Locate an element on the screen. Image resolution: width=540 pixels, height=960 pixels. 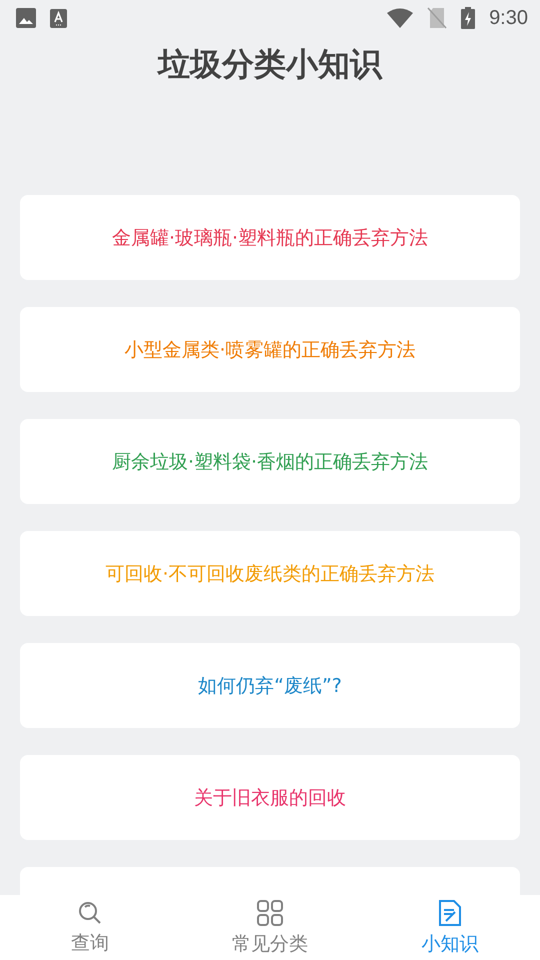
article-title: 关于旧衣服的回收 is located at coordinates (270, 798).